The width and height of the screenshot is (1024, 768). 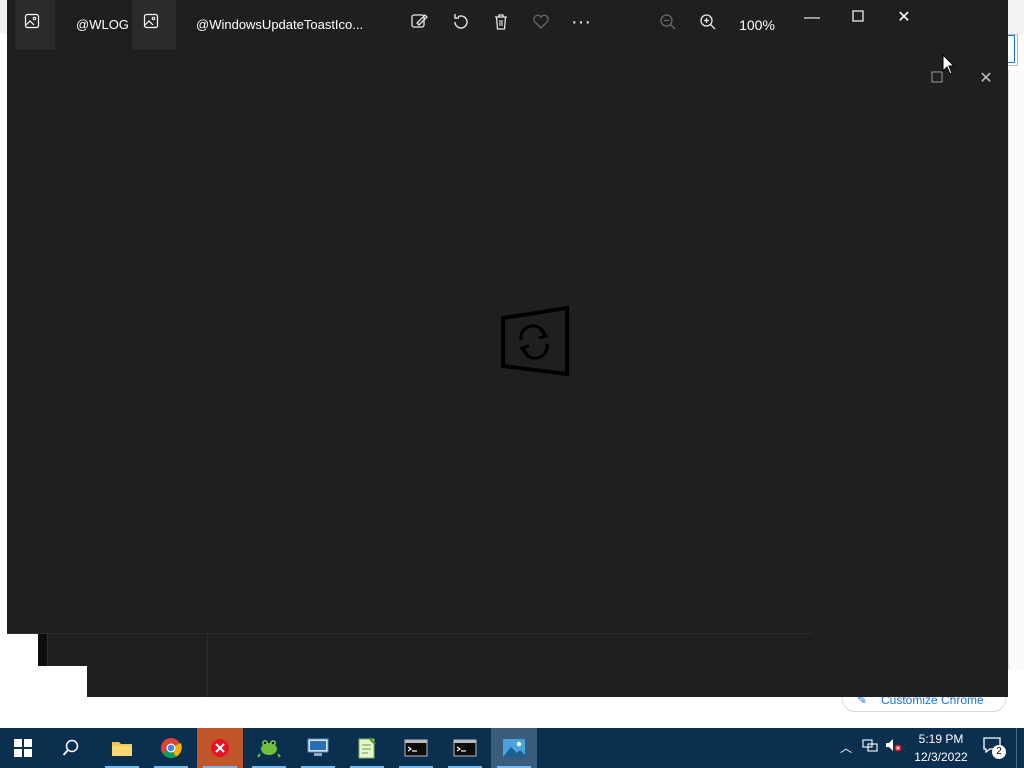 What do you see at coordinates (941, 748) in the screenshot?
I see `taskbar-clock: 5:19 PM 12/3/2022` at bounding box center [941, 748].